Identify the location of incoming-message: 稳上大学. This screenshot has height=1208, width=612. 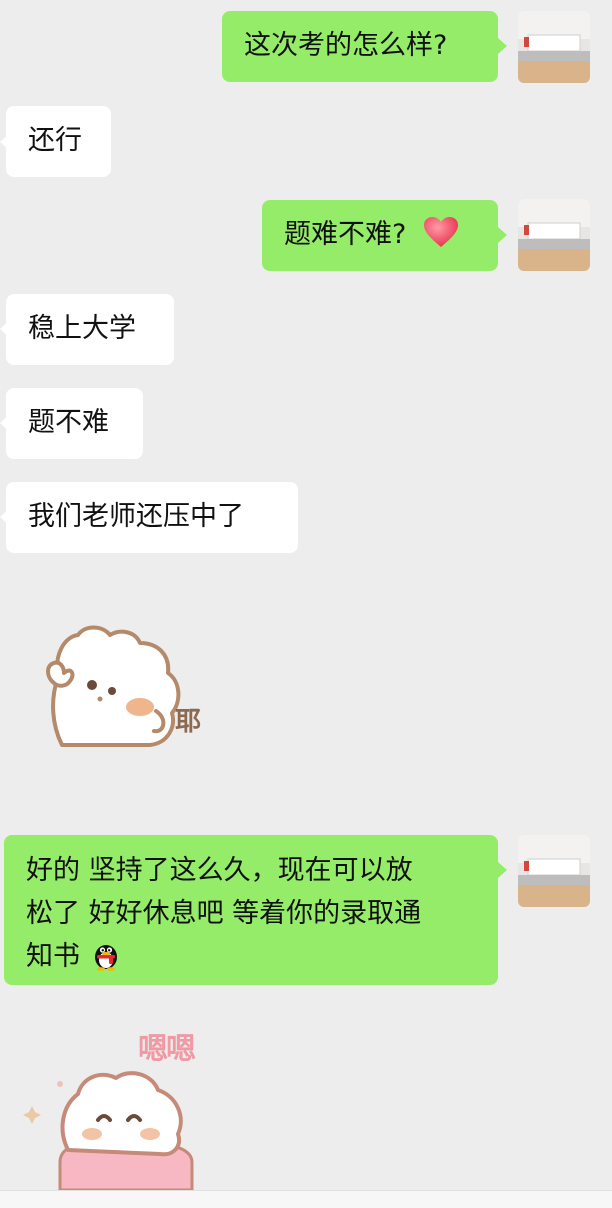
(90, 329).